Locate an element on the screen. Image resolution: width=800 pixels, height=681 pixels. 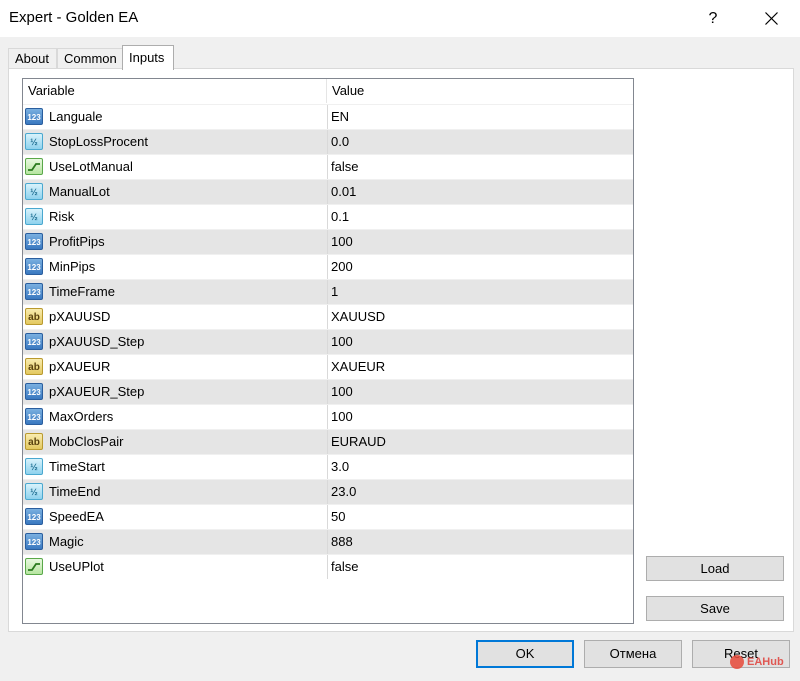
value-cell: XAUEUR is located at coordinates (480, 367).